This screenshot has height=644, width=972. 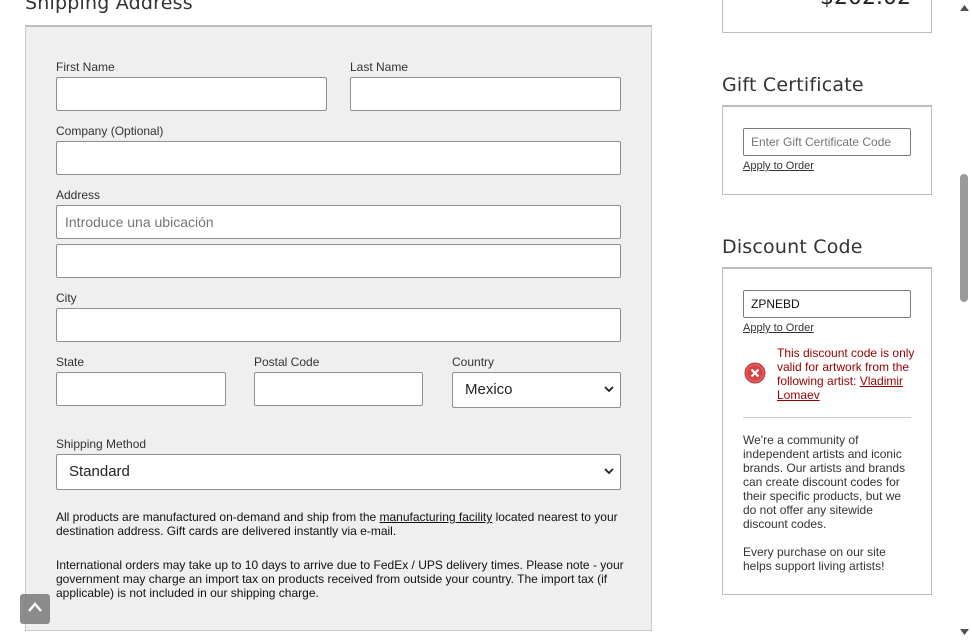 I want to click on shipping-method-label: Shipping Method, so click(x=101, y=444).